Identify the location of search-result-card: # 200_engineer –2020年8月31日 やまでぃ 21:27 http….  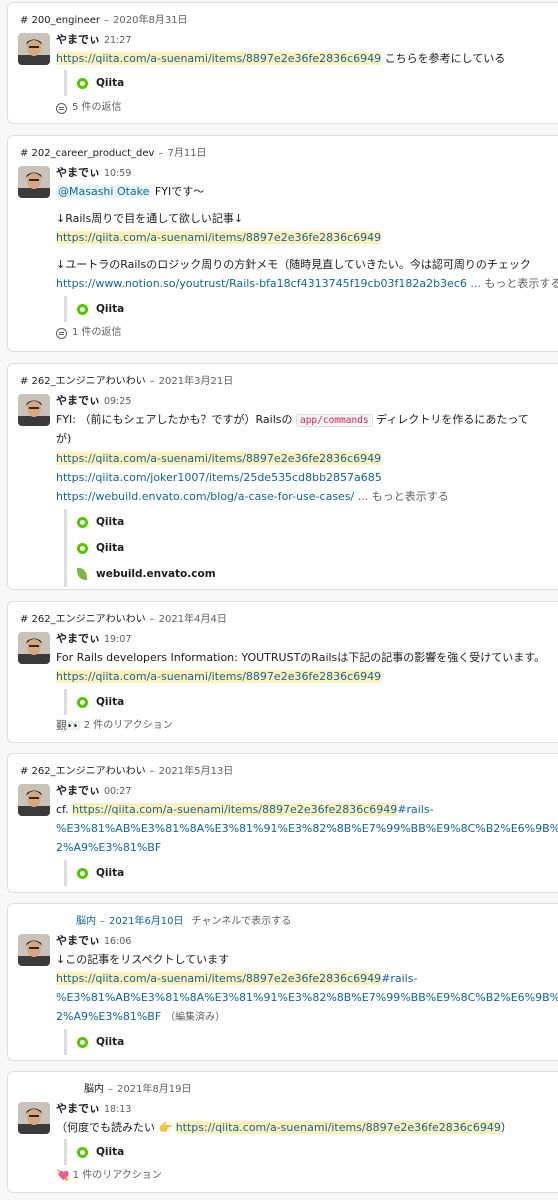
(282, 63).